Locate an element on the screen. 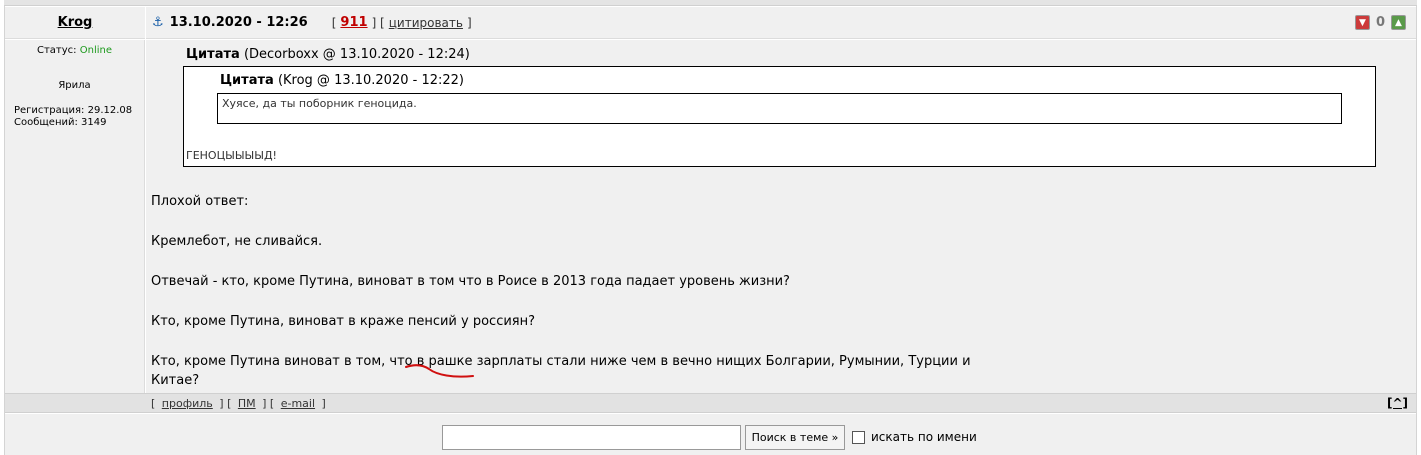 Image resolution: width=1421 pixels, height=455 pixels. vote-count: 0 is located at coordinates (1380, 22).